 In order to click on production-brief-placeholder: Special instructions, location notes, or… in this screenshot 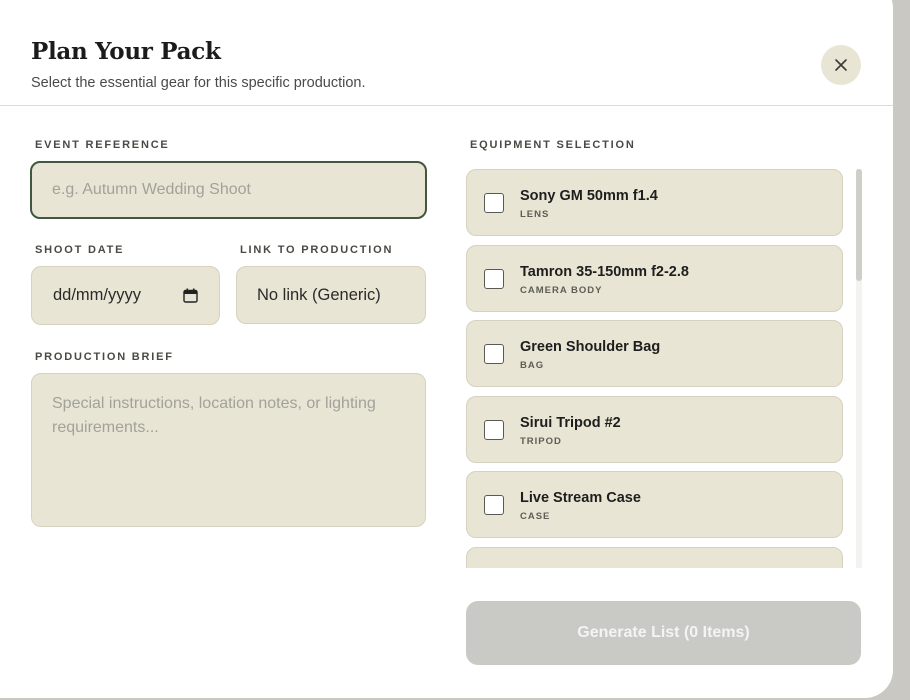, I will do `click(214, 415)`.